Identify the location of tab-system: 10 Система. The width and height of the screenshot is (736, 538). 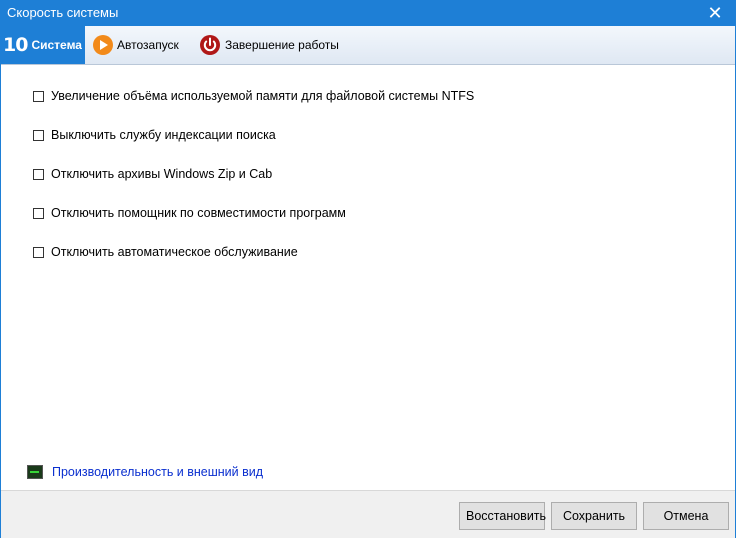
(43, 45).